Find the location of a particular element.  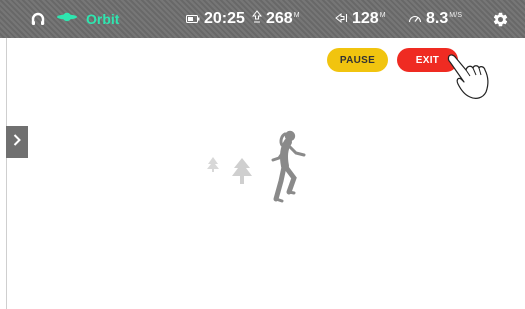

speedometer-icon is located at coordinates (415, 19).